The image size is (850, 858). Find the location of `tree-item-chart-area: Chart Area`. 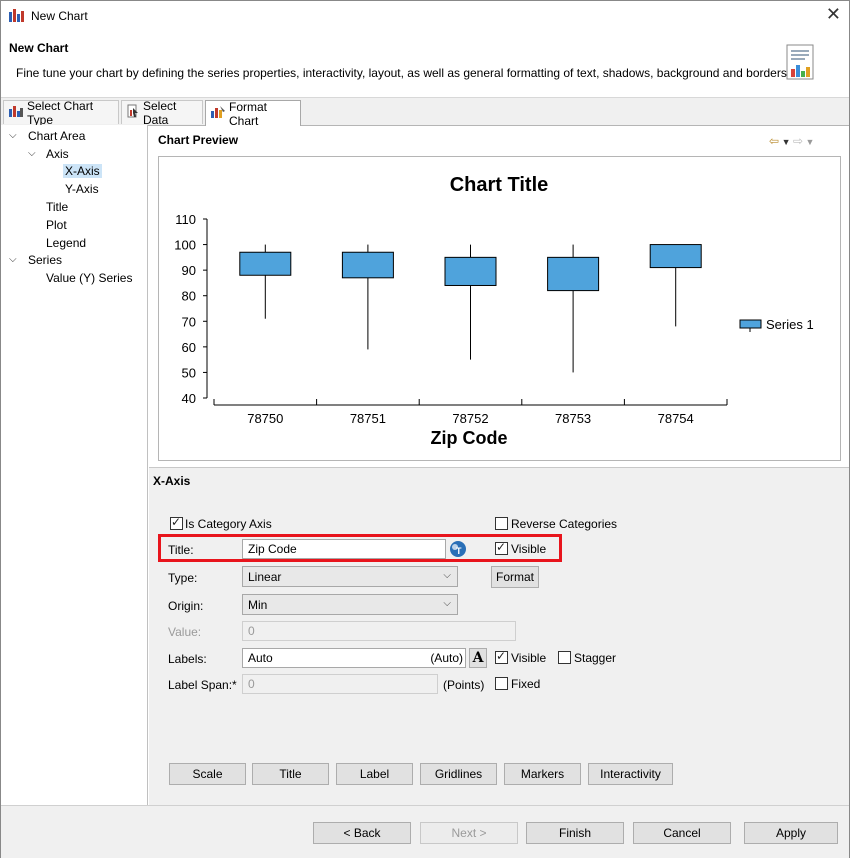

tree-item-chart-area: Chart Area is located at coordinates (56, 136).